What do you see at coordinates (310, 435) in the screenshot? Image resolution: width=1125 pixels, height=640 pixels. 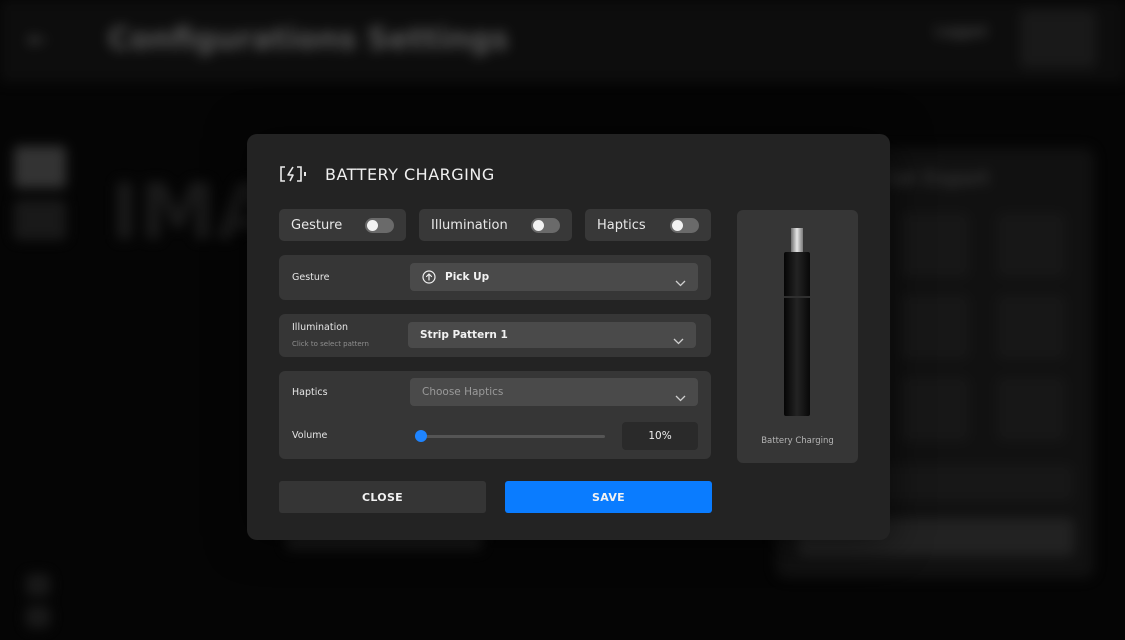 I see `volume-label: Volume` at bounding box center [310, 435].